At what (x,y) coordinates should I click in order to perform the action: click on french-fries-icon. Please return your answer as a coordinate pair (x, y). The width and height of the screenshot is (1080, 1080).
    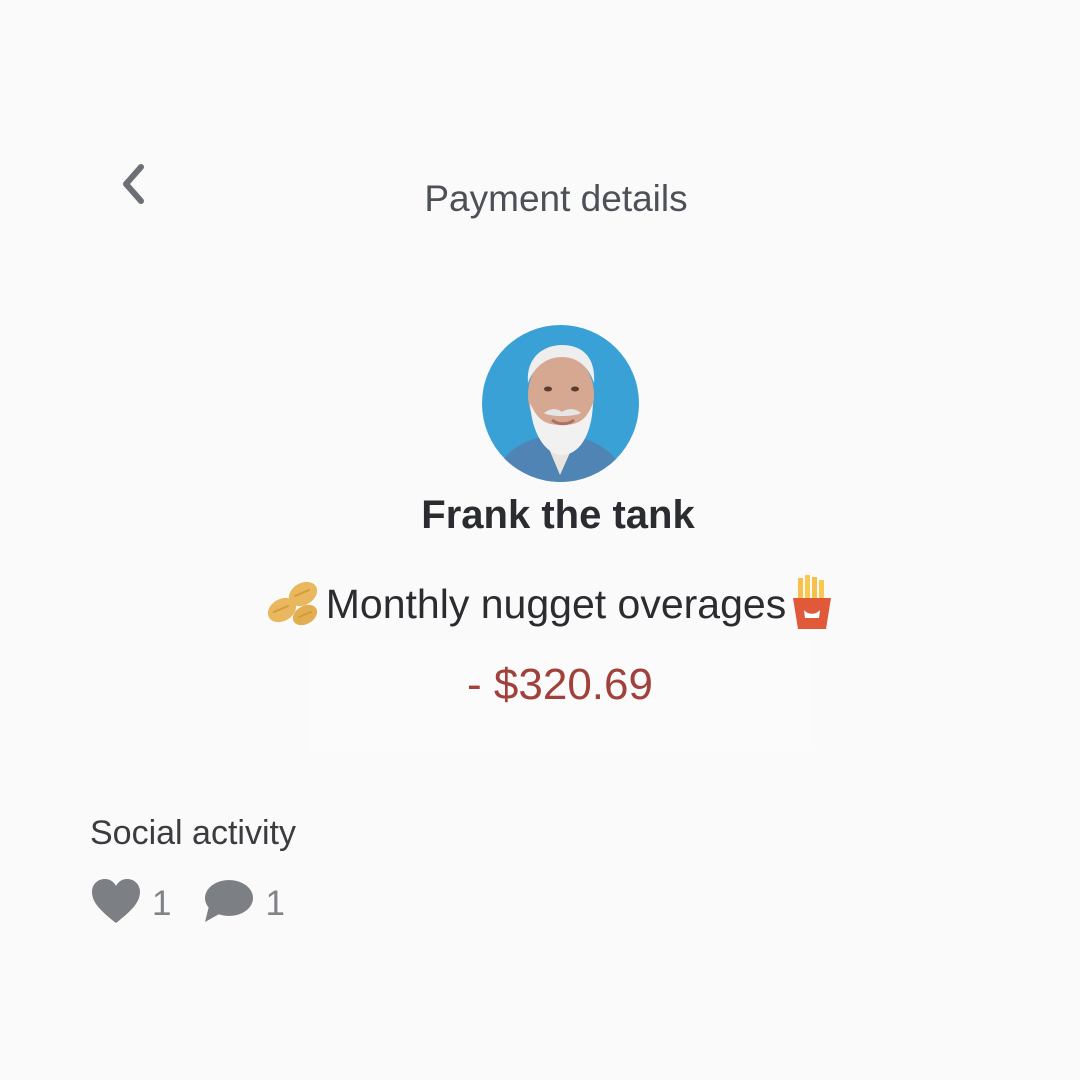
    Looking at the image, I should click on (812, 604).